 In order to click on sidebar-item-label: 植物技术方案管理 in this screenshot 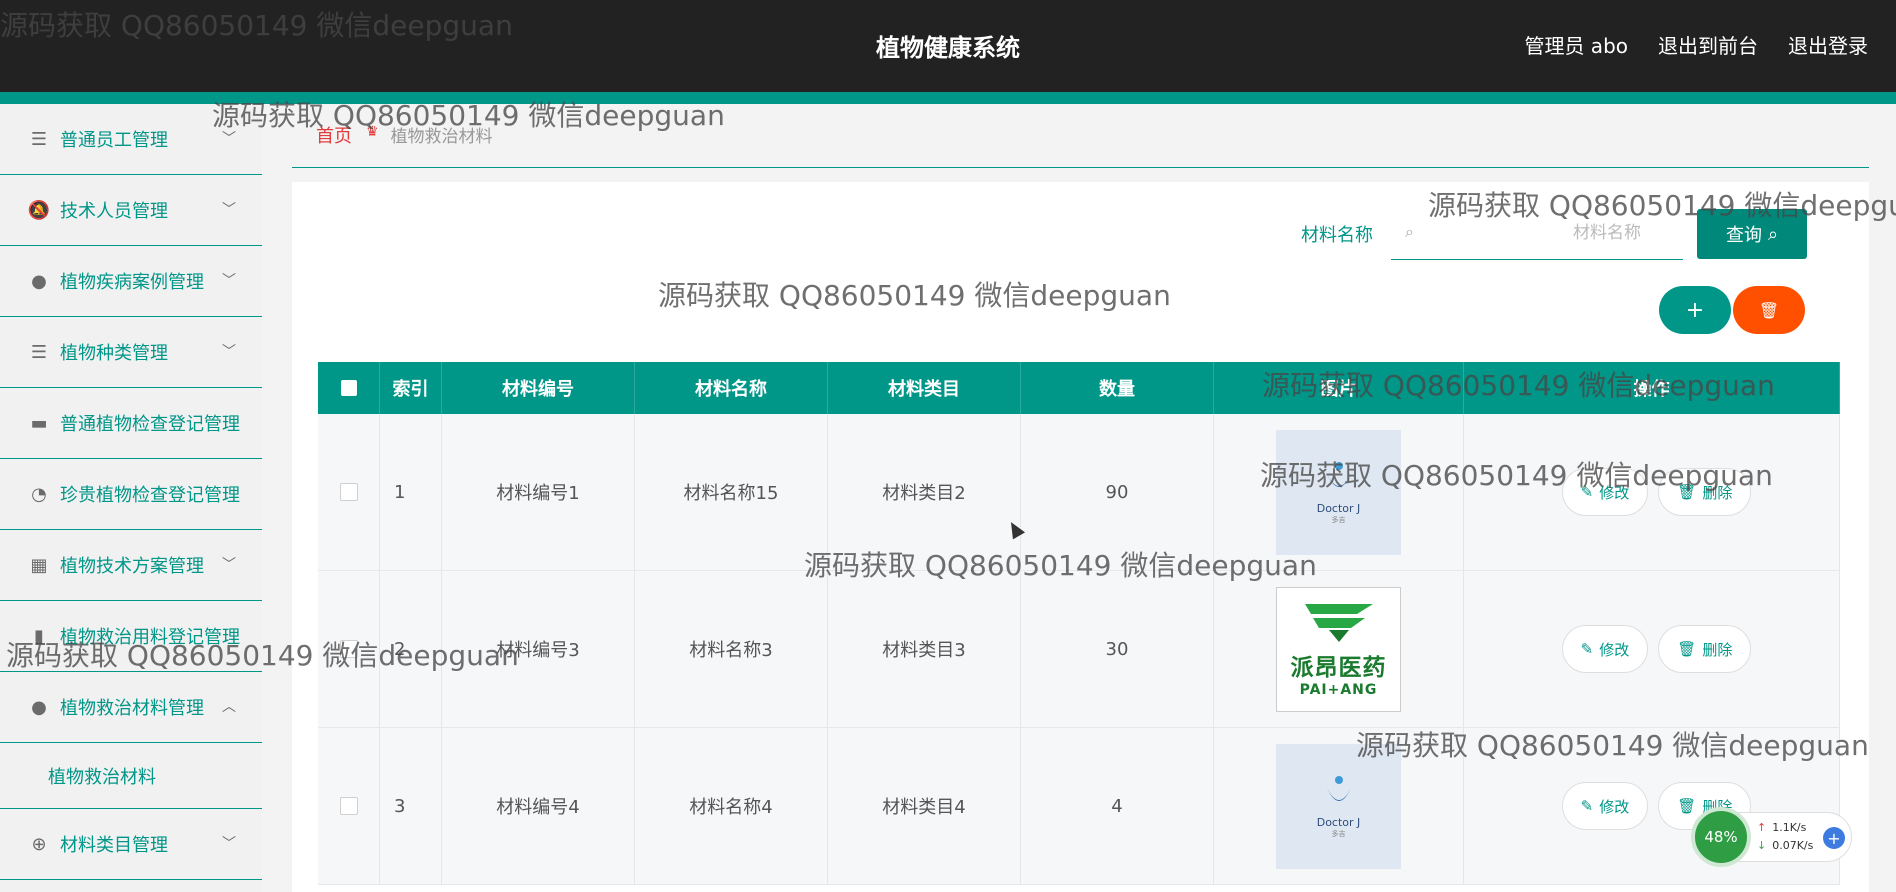, I will do `click(132, 566)`.